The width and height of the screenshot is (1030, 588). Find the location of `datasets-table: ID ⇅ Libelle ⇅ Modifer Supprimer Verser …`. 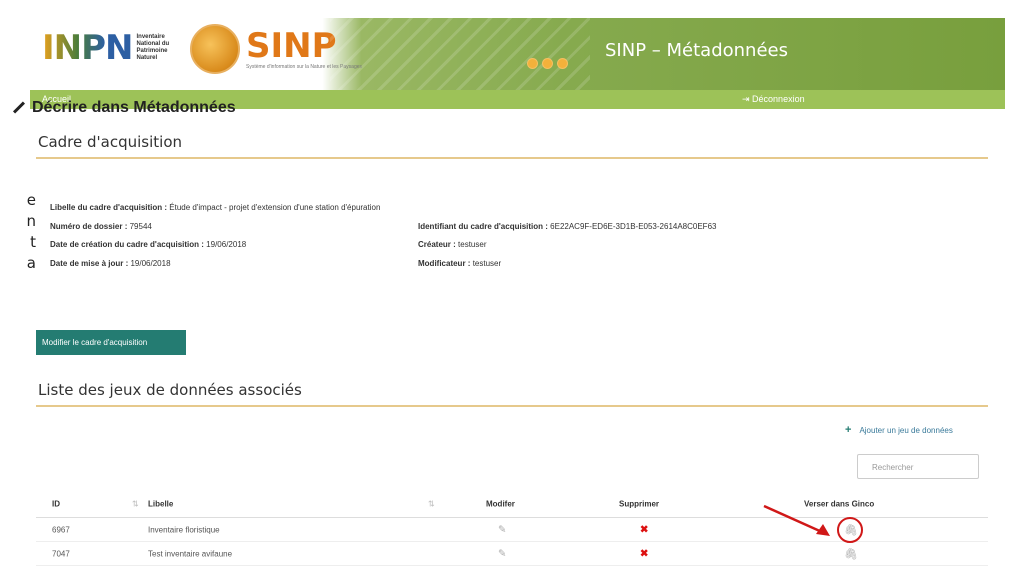

datasets-table: ID ⇅ Libelle ⇅ Modifer Supprimer Verser … is located at coordinates (512, 528).